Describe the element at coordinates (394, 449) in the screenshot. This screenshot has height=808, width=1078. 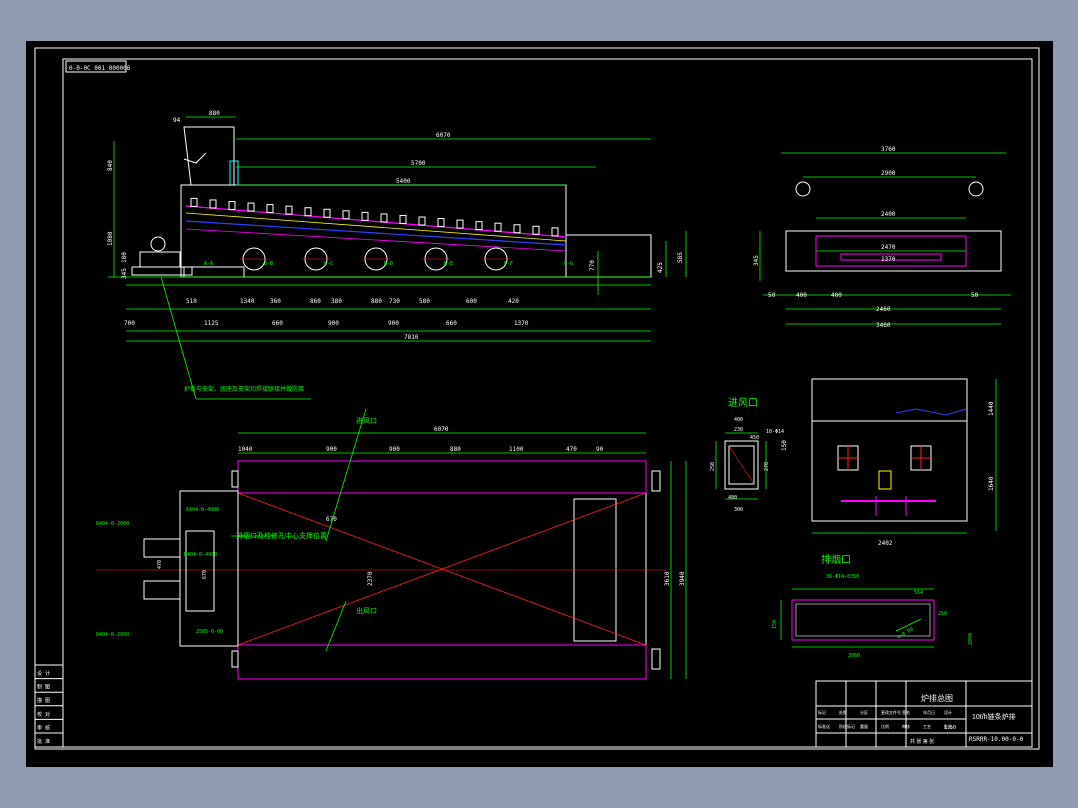
I see `plan-dim-top: 900` at that location.